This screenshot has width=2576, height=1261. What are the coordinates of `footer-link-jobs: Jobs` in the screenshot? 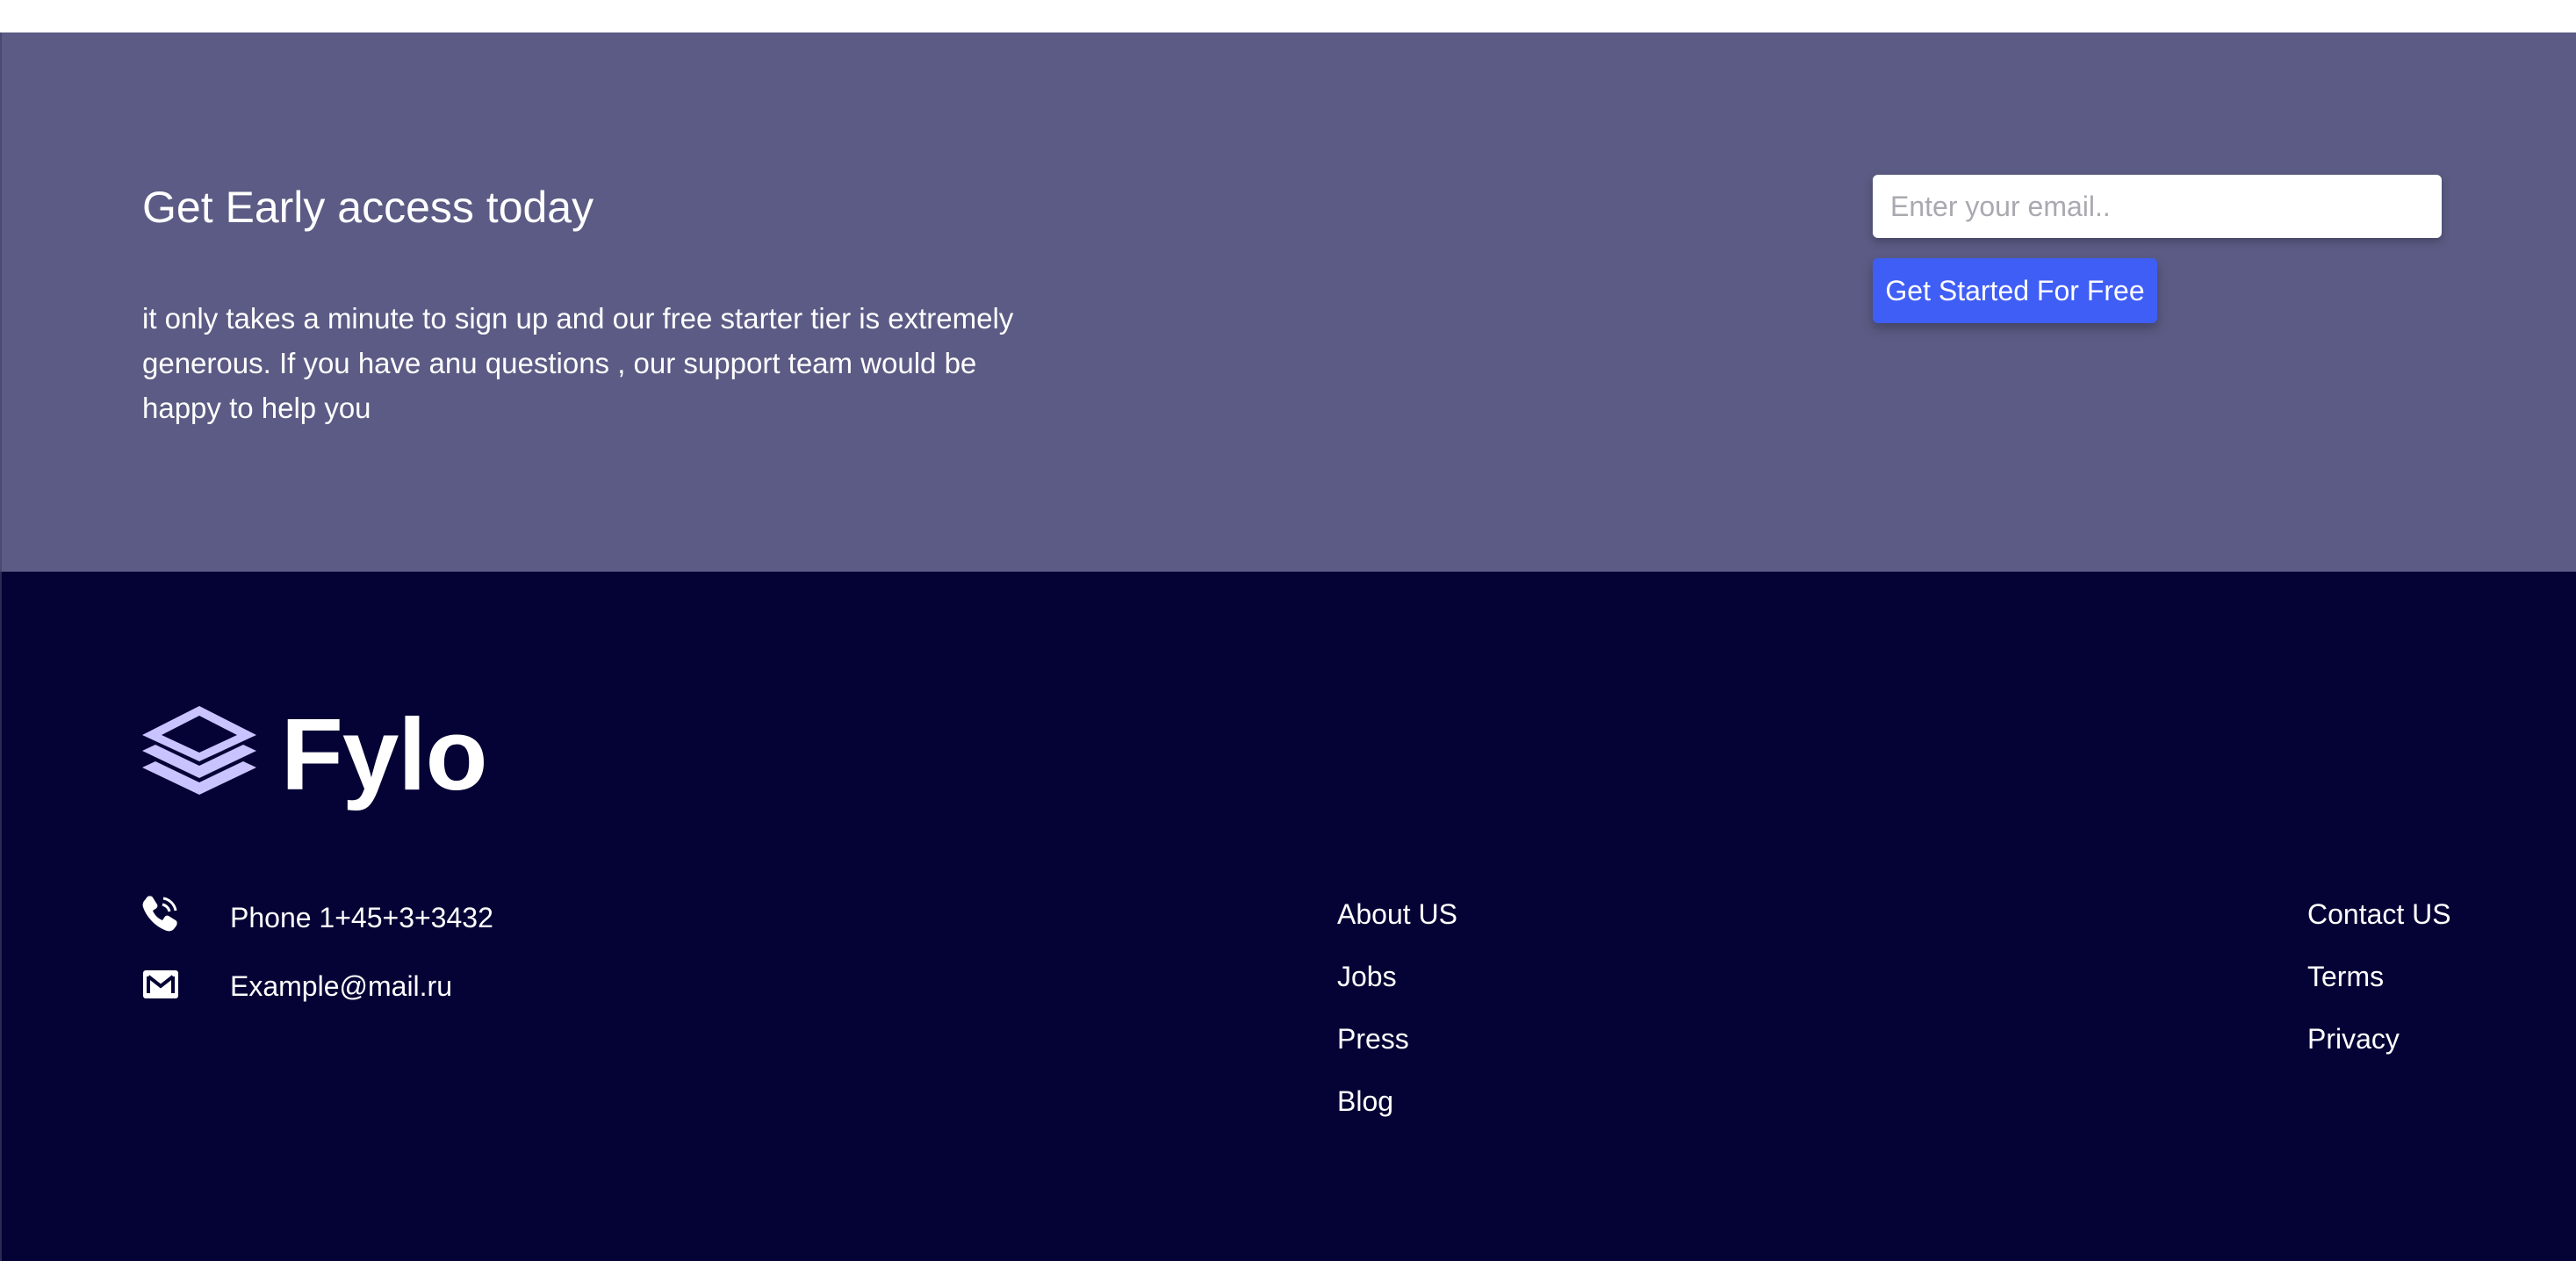 It's located at (1397, 992).